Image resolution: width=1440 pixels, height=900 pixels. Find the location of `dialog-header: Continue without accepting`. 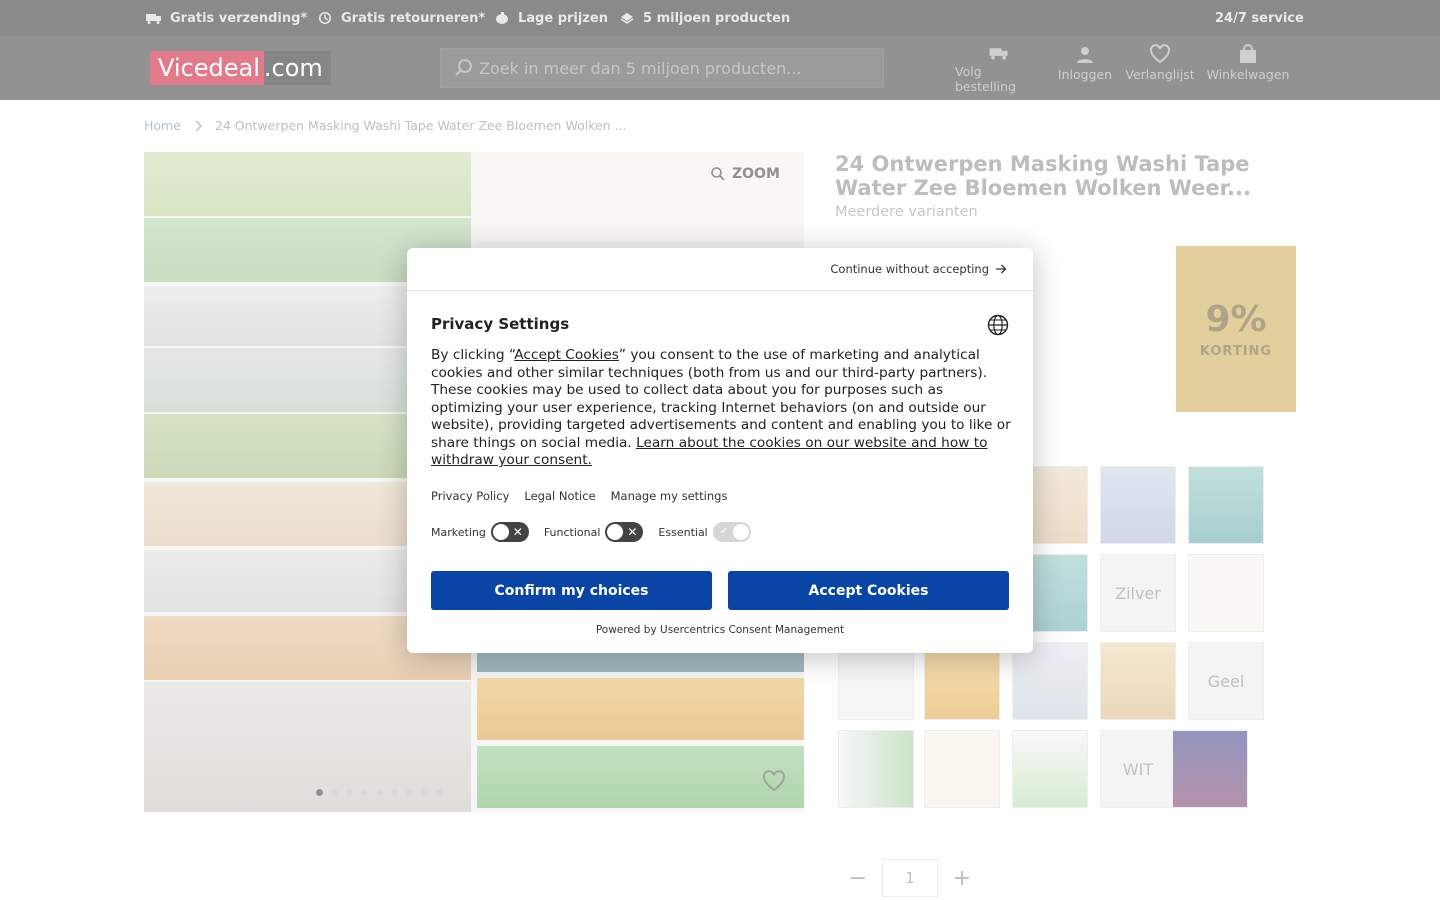

dialog-header: Continue without accepting is located at coordinates (720, 269).